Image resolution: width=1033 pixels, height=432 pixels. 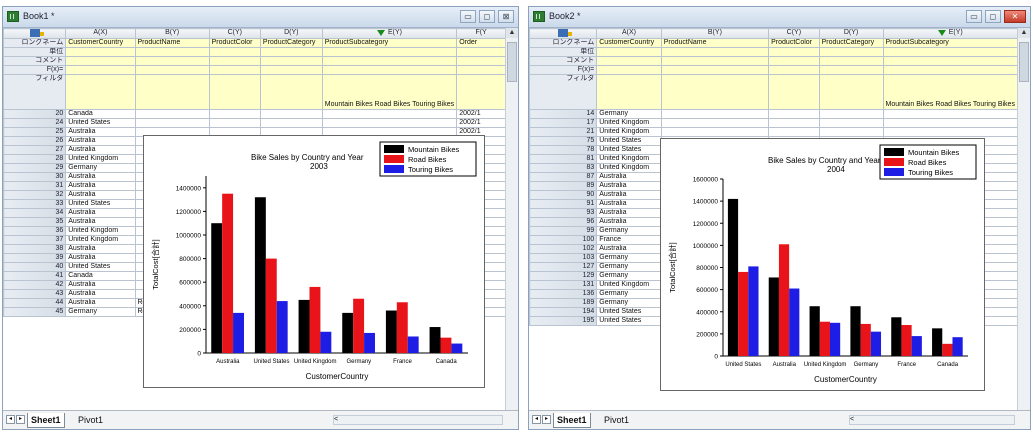 What do you see at coordinates (35, 131) in the screenshot?
I see `row-number: 25` at bounding box center [35, 131].